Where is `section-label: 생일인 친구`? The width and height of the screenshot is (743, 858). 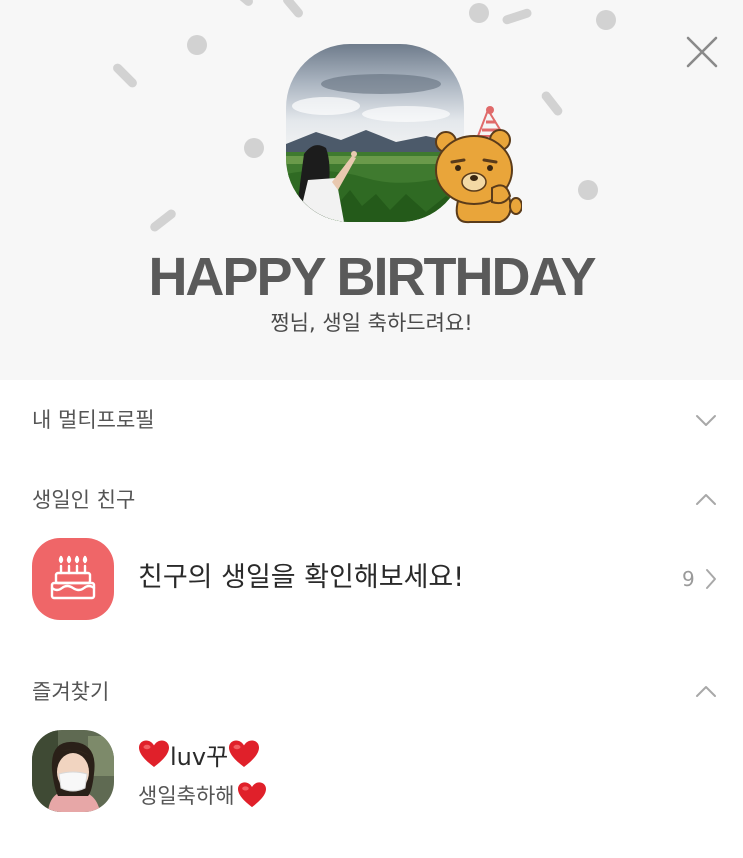
section-label: 생일인 친구 is located at coordinates (84, 500).